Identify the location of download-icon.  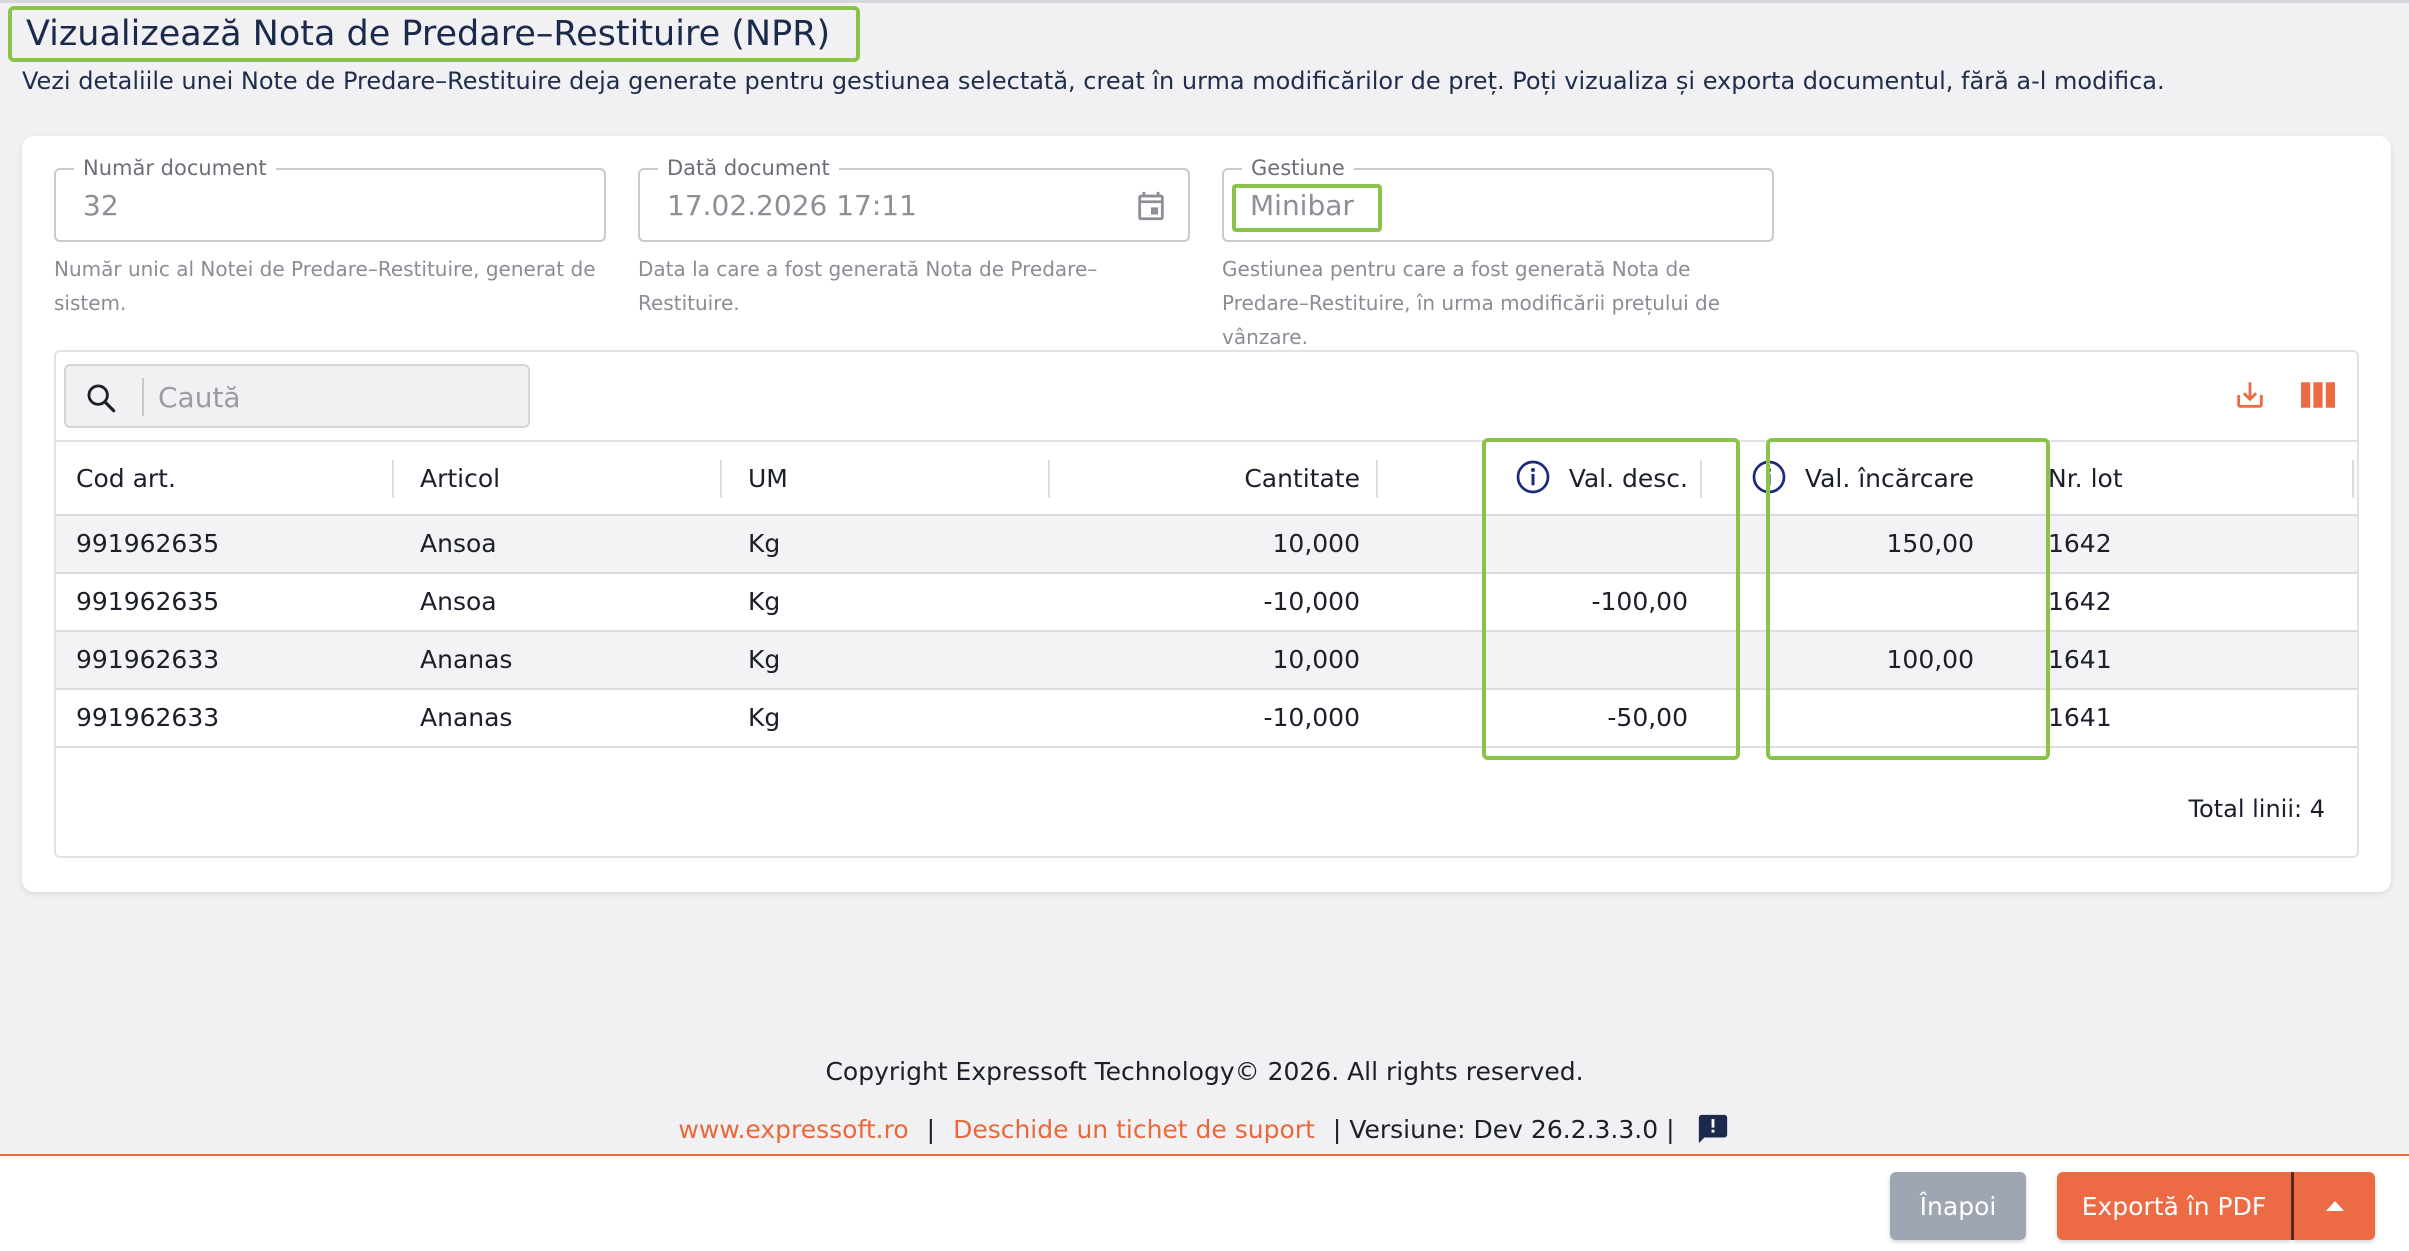
(2250, 395).